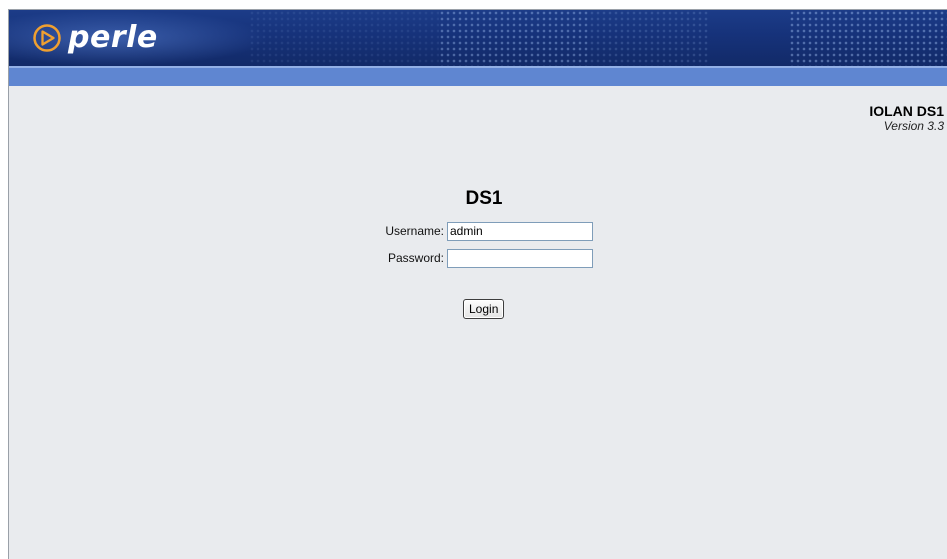  What do you see at coordinates (478, 76) in the screenshot?
I see `header-subbar` at bounding box center [478, 76].